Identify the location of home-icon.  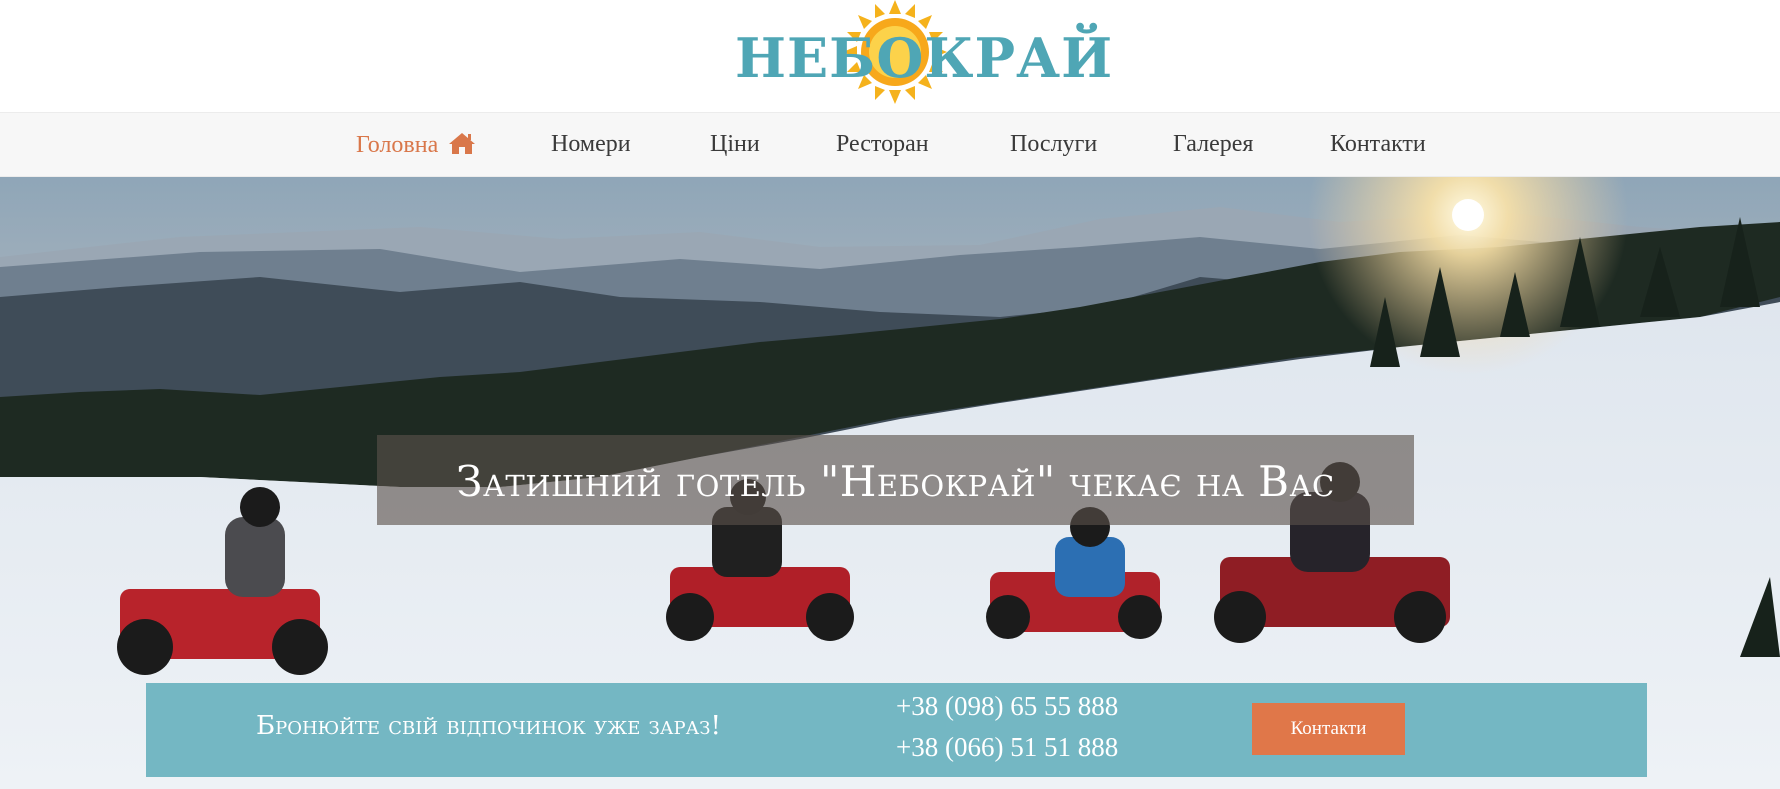
(462, 146).